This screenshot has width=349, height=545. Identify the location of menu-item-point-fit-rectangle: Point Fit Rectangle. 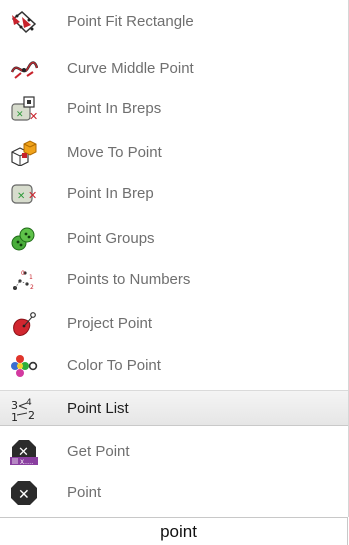
(174, 22).